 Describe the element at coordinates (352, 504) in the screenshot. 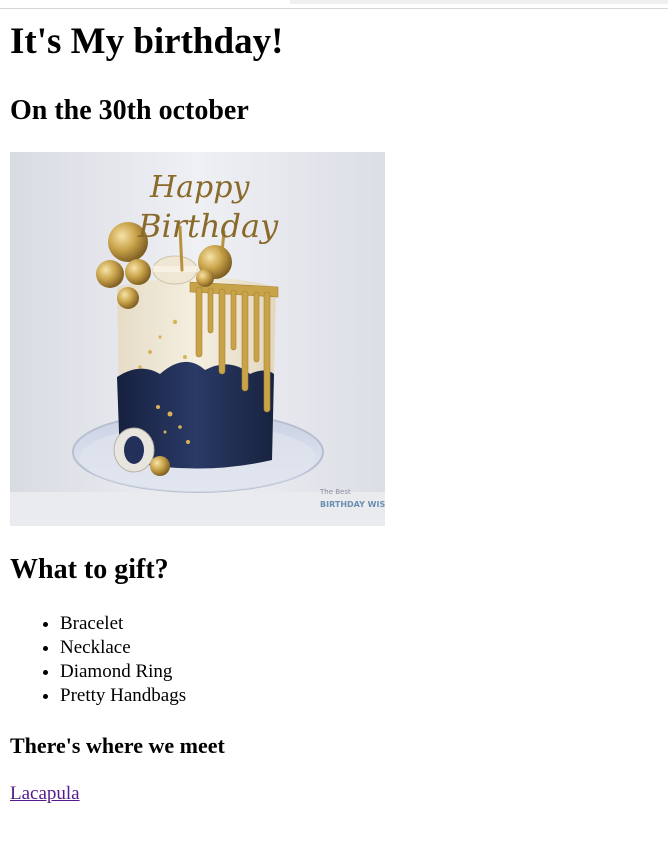

I see `svg-text: BIRTHDAY WISHES` at that location.